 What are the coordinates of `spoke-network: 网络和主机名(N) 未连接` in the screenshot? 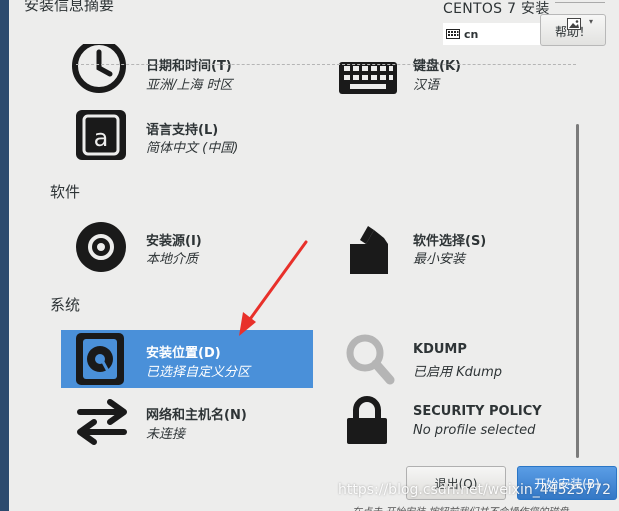 It's located at (199, 424).